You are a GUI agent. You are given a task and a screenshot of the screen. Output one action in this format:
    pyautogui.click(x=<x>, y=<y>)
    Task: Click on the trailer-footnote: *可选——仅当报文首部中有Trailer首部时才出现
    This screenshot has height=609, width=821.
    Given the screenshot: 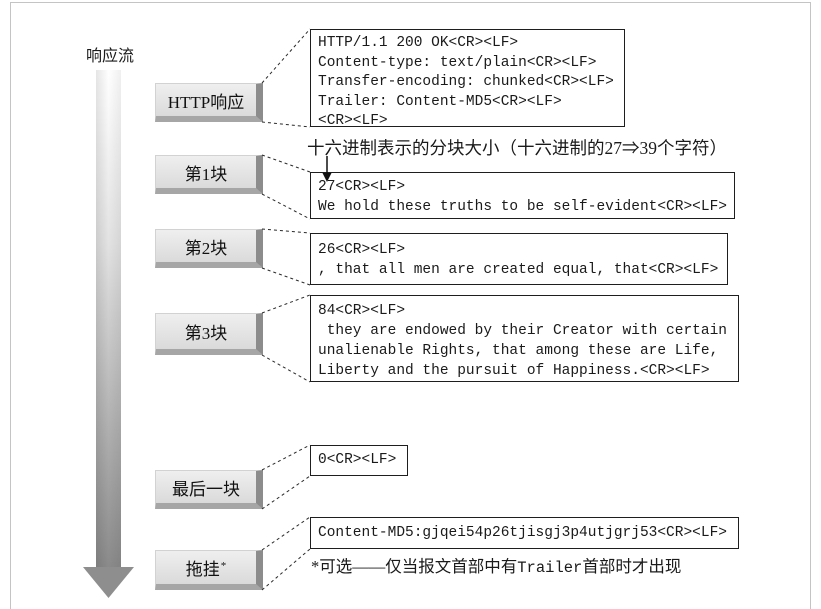 What is the action you would take?
    pyautogui.click(x=496, y=567)
    